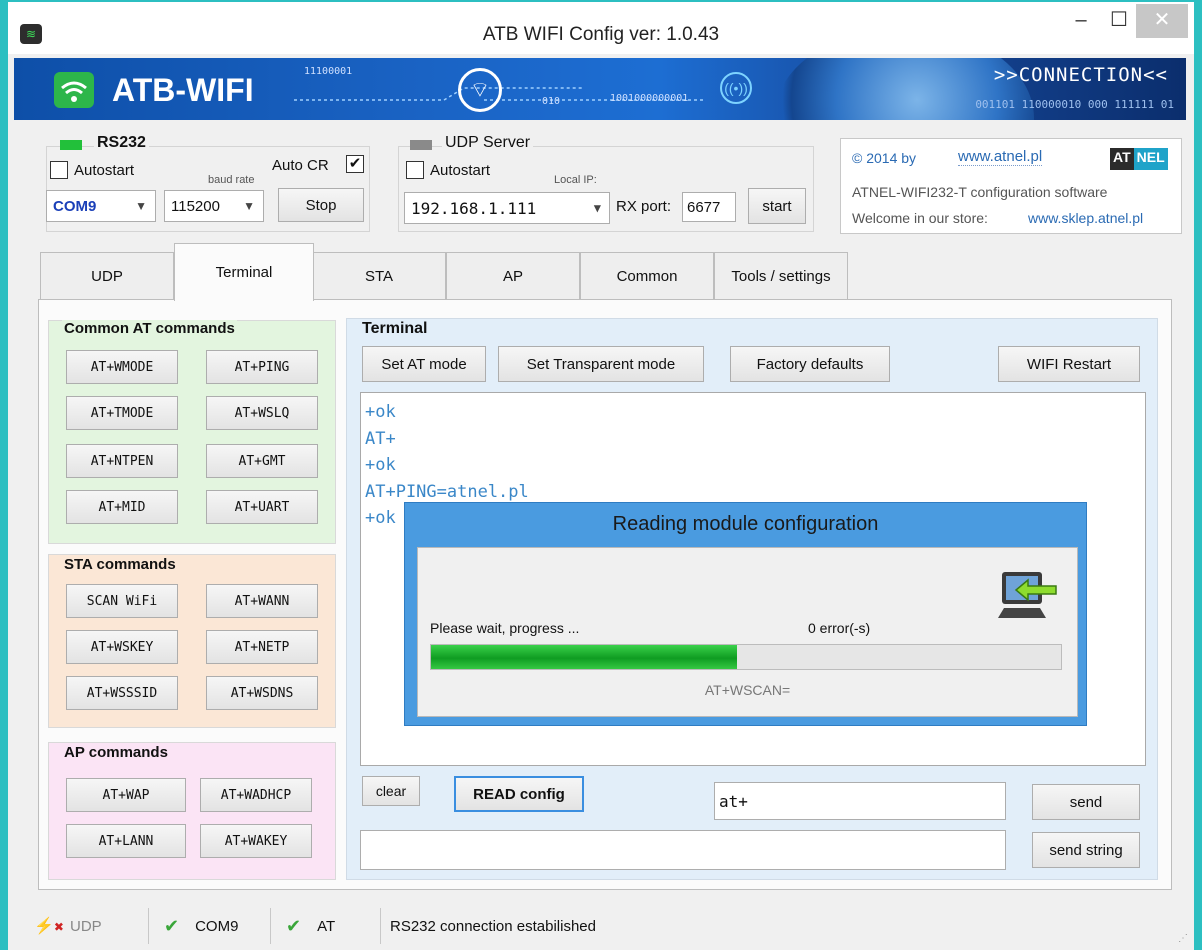 Image resolution: width=1202 pixels, height=950 pixels. What do you see at coordinates (736, 88) in the screenshot?
I see `antenna-icon: ((•))` at bounding box center [736, 88].